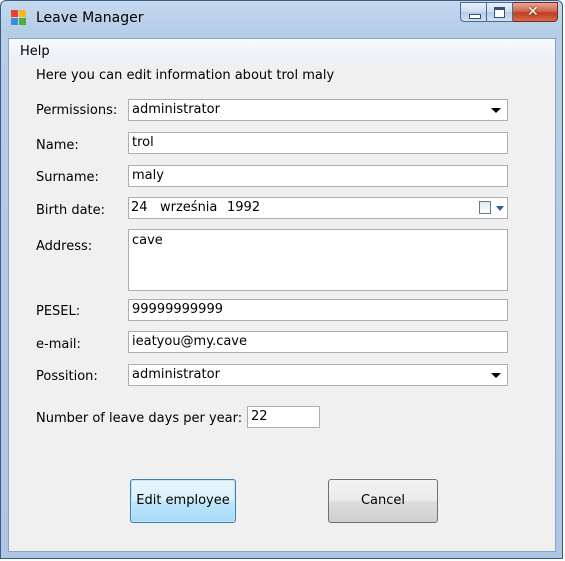 This screenshot has height=561, width=565. What do you see at coordinates (64, 246) in the screenshot?
I see `address-label: Address:` at bounding box center [64, 246].